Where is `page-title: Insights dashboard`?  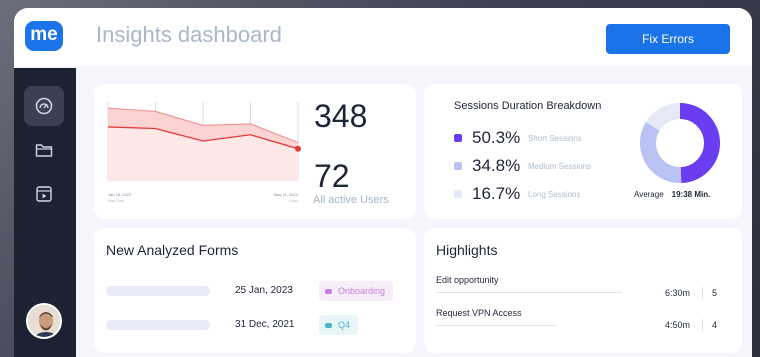 page-title: Insights dashboard is located at coordinates (189, 34).